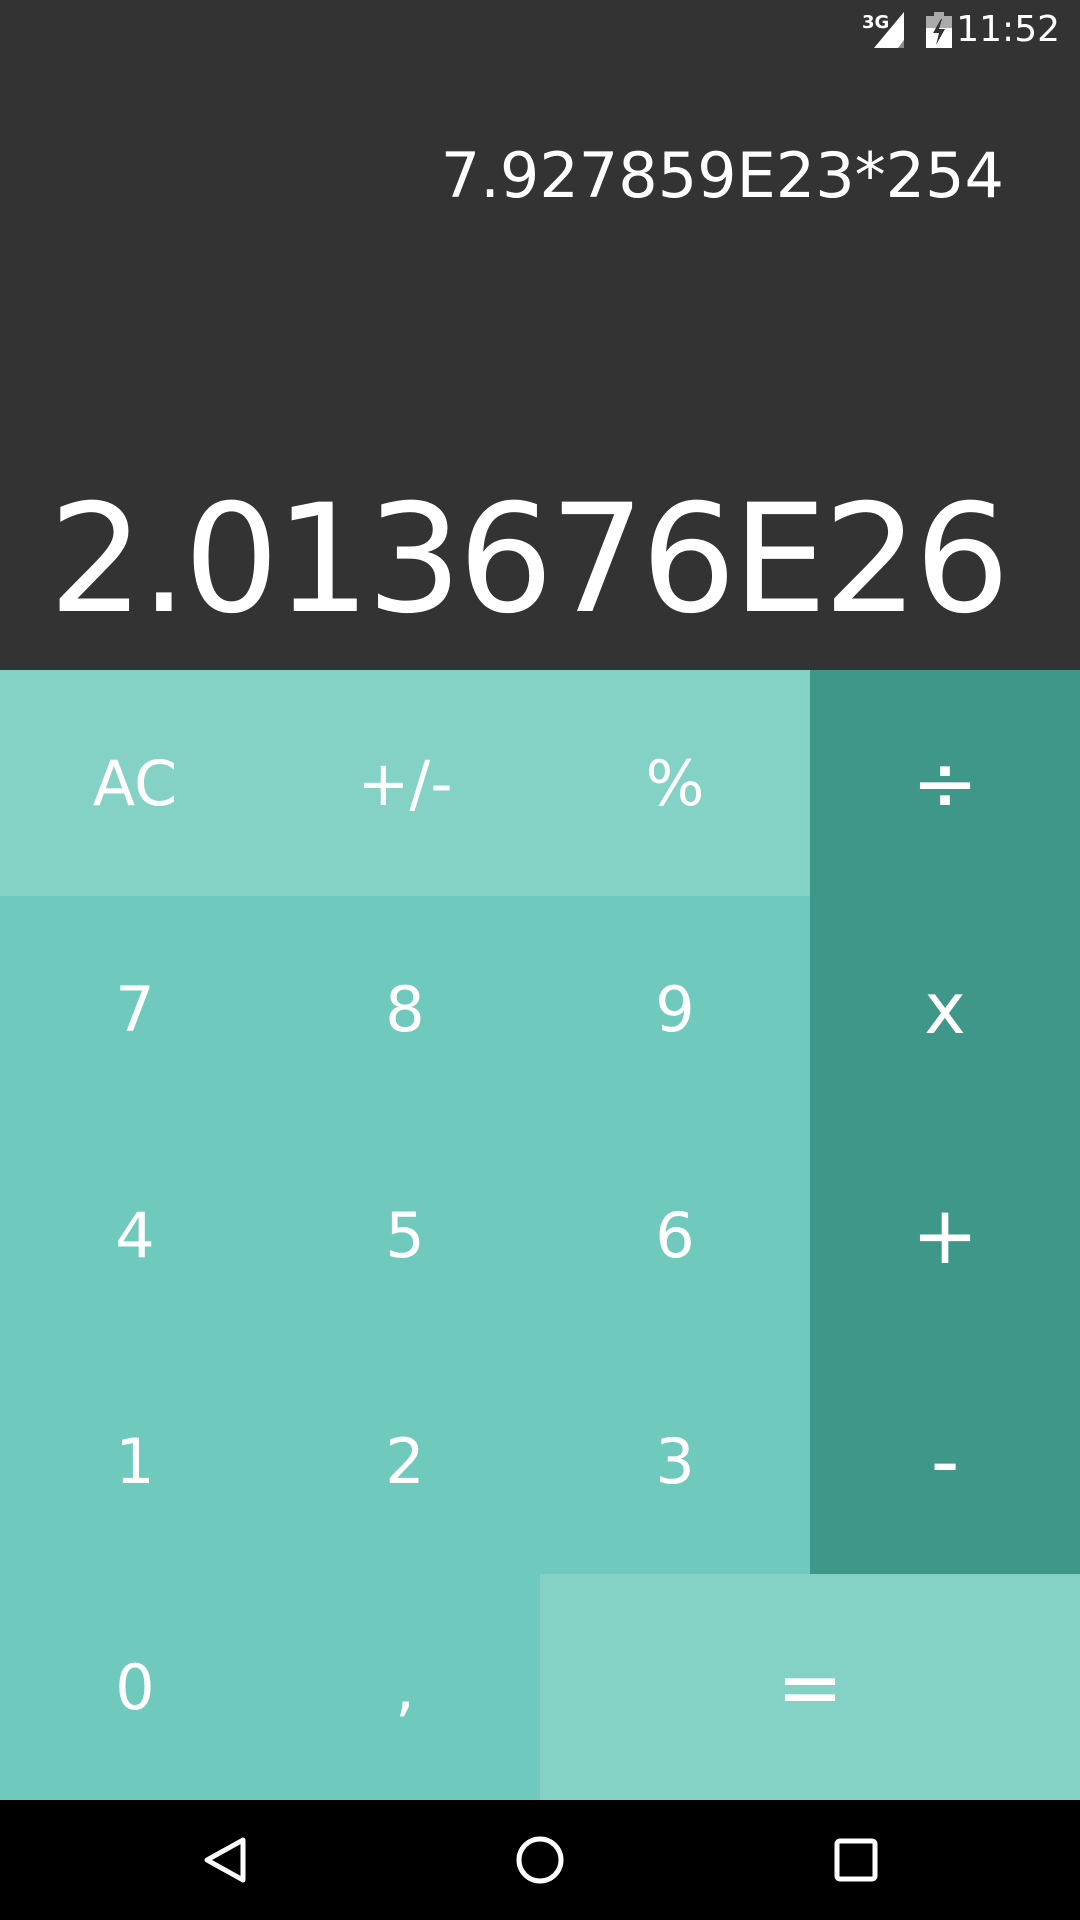  I want to click on signal-icon, so click(889, 30).